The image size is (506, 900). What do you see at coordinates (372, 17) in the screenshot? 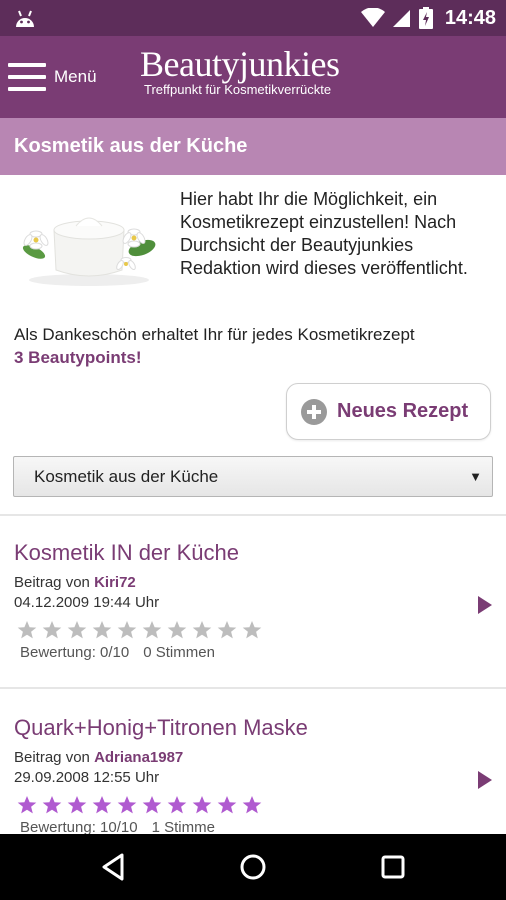
I see `wifi-icon` at bounding box center [372, 17].